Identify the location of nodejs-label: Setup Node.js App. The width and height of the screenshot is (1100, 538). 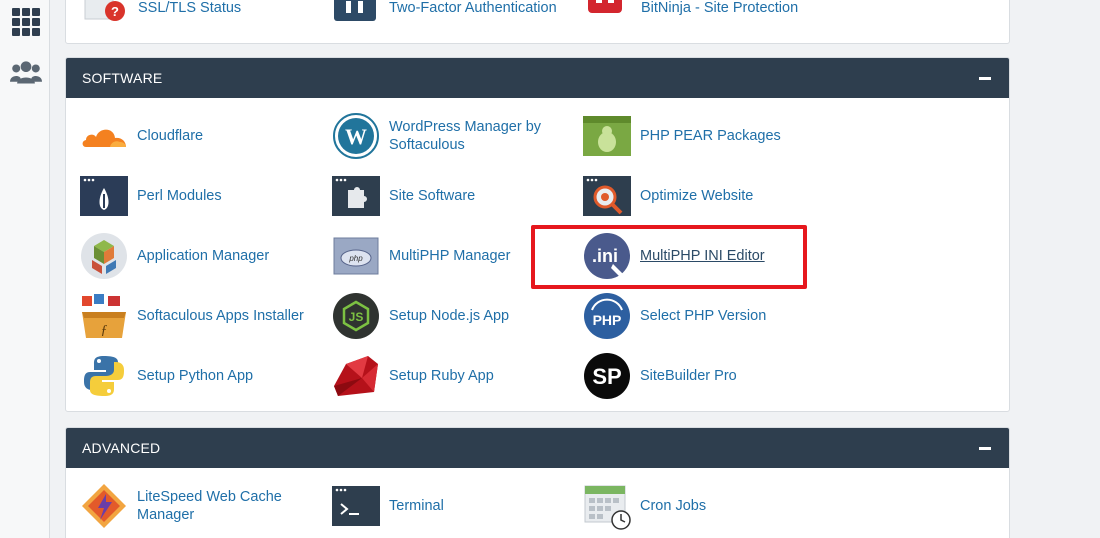
(449, 316).